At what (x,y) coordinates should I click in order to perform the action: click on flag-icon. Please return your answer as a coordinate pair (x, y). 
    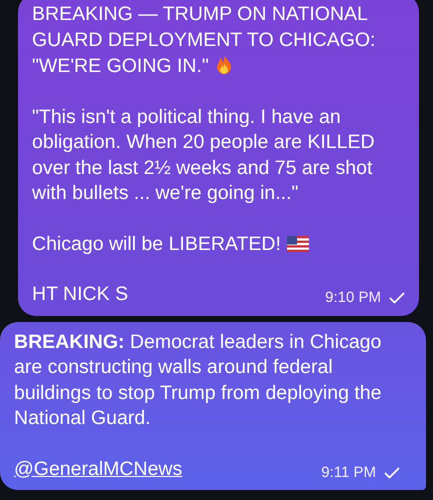
    Looking at the image, I should click on (297, 244).